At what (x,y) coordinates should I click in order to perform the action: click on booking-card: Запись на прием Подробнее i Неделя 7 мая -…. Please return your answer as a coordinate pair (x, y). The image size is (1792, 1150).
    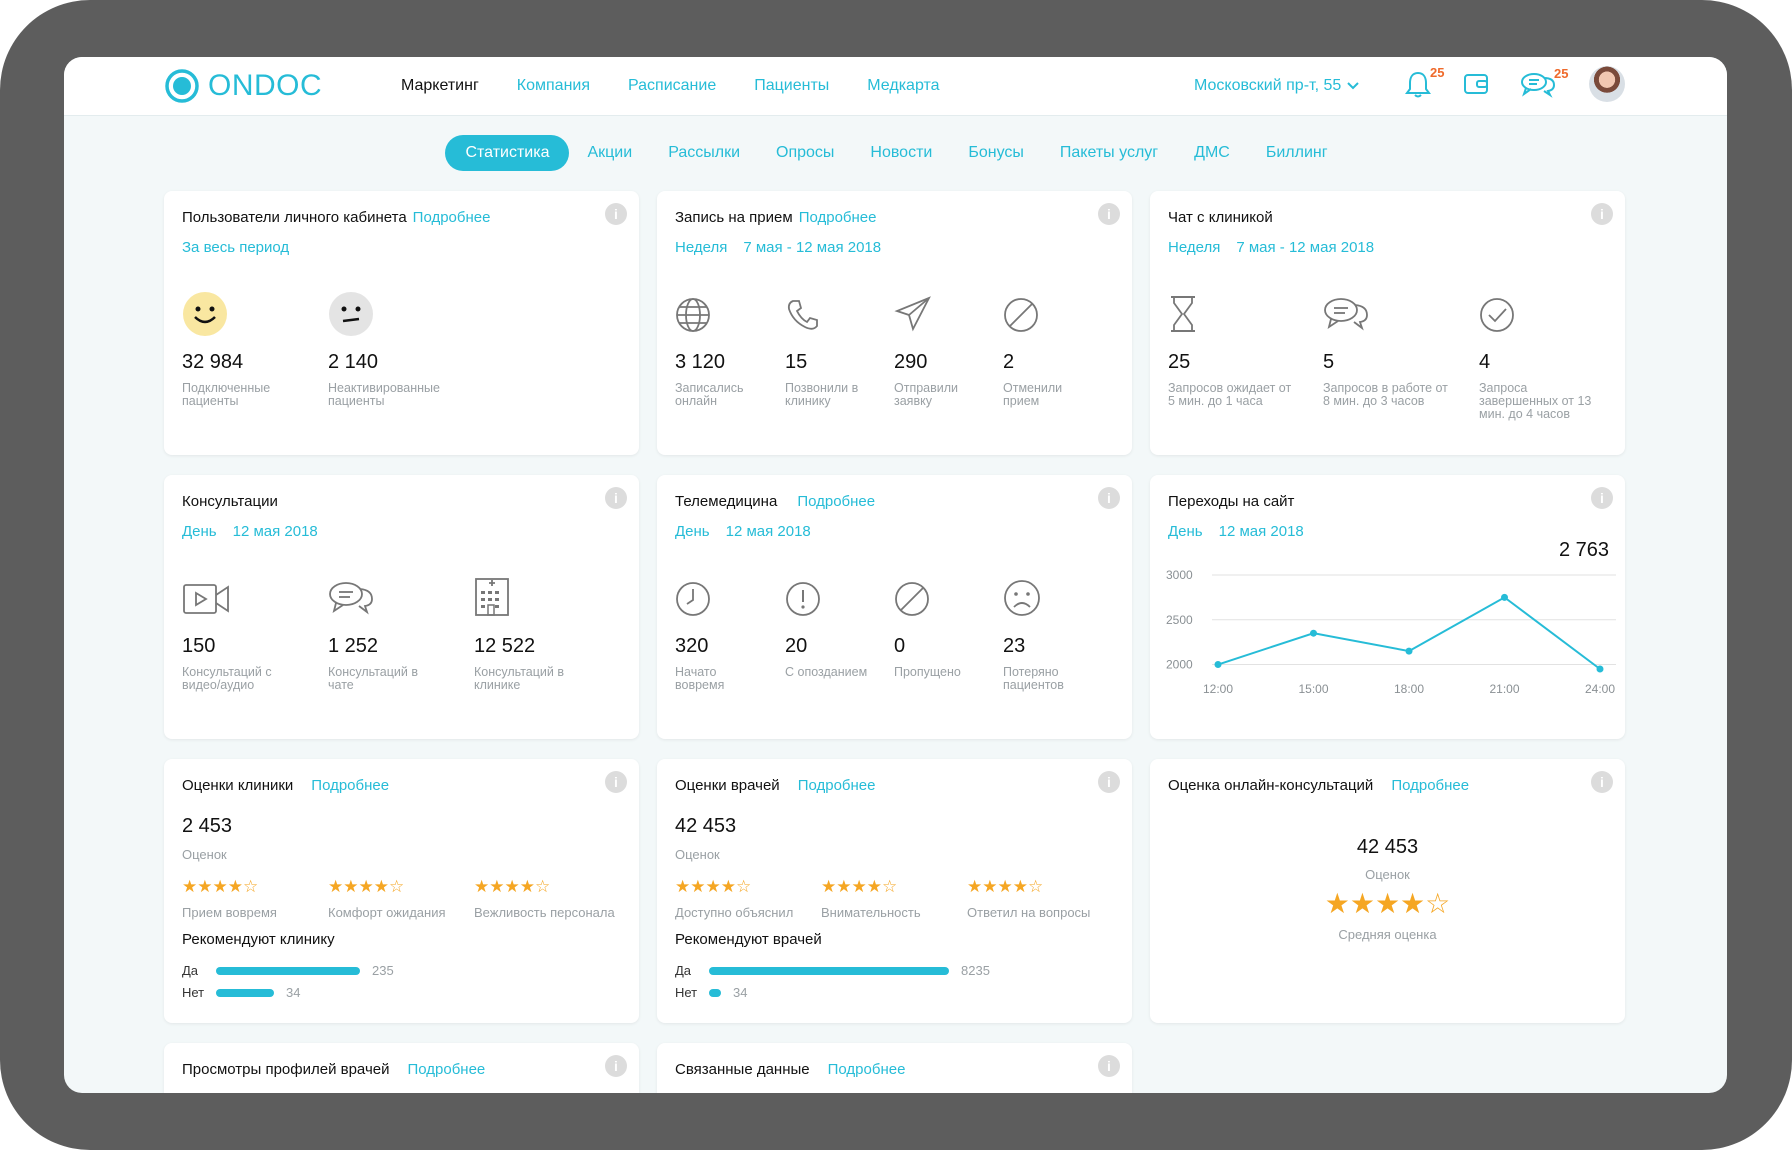
    Looking at the image, I should click on (894, 323).